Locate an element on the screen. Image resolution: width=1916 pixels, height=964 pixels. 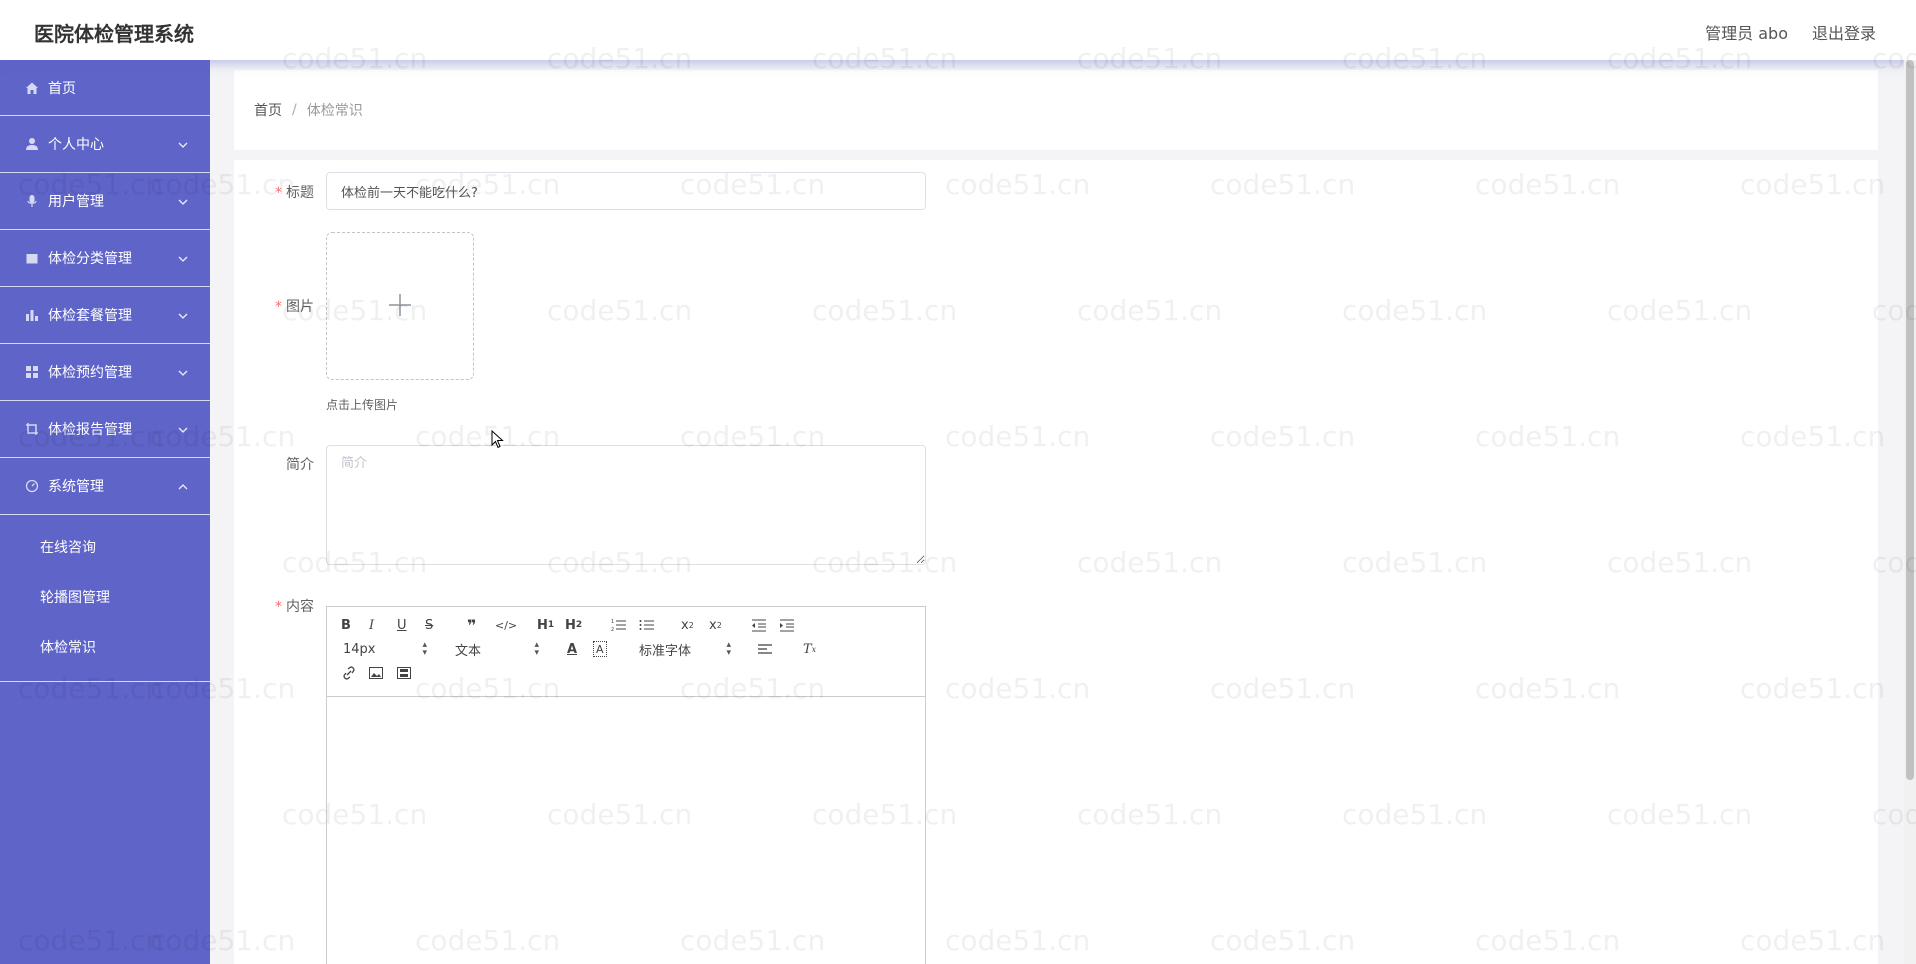
strike-icon: S is located at coordinates (429, 625).